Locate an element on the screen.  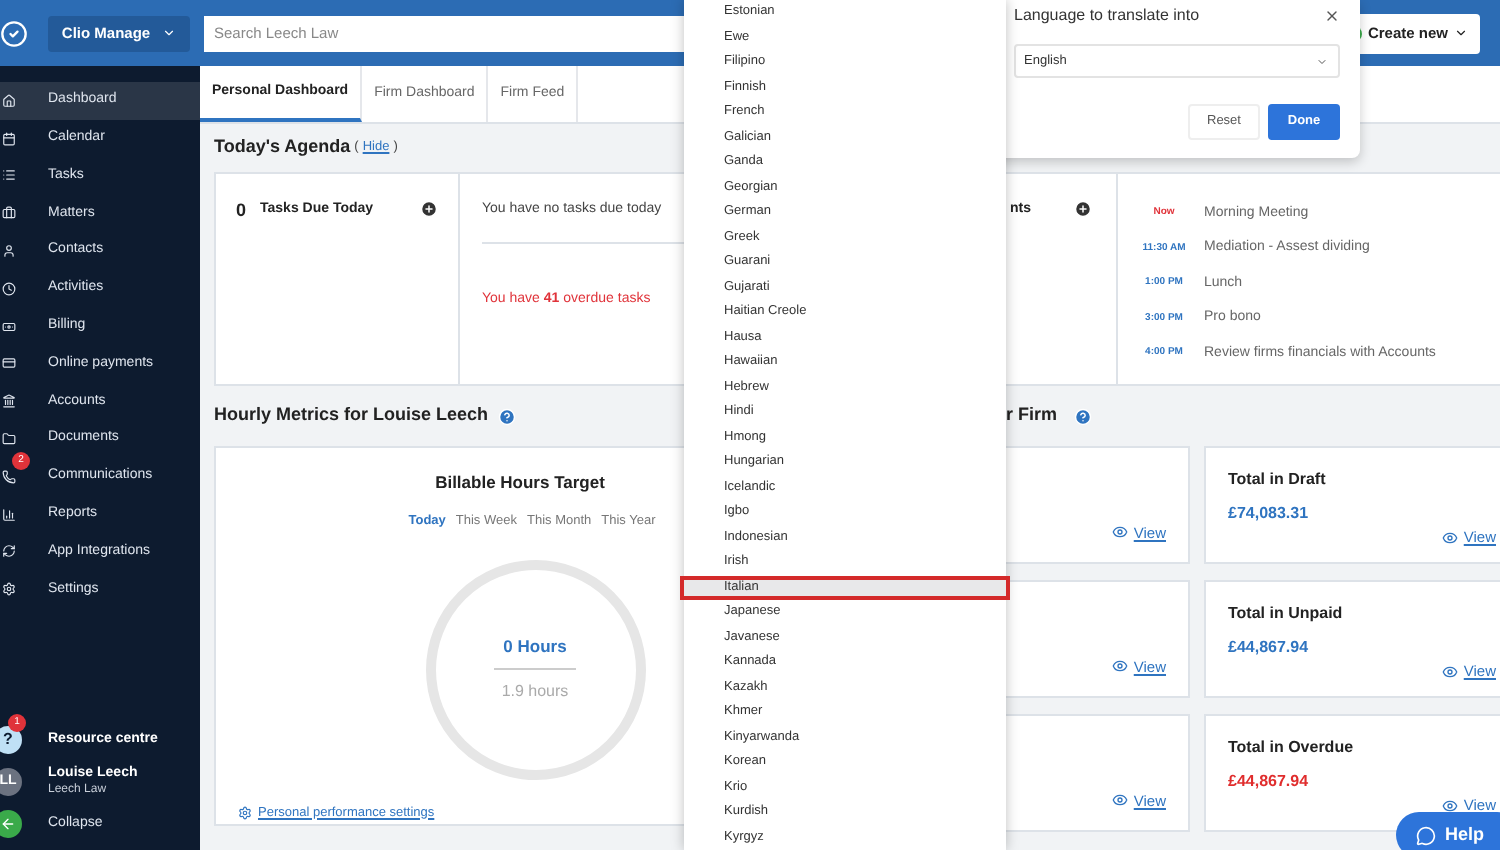
bank-icon is located at coordinates (9, 401).